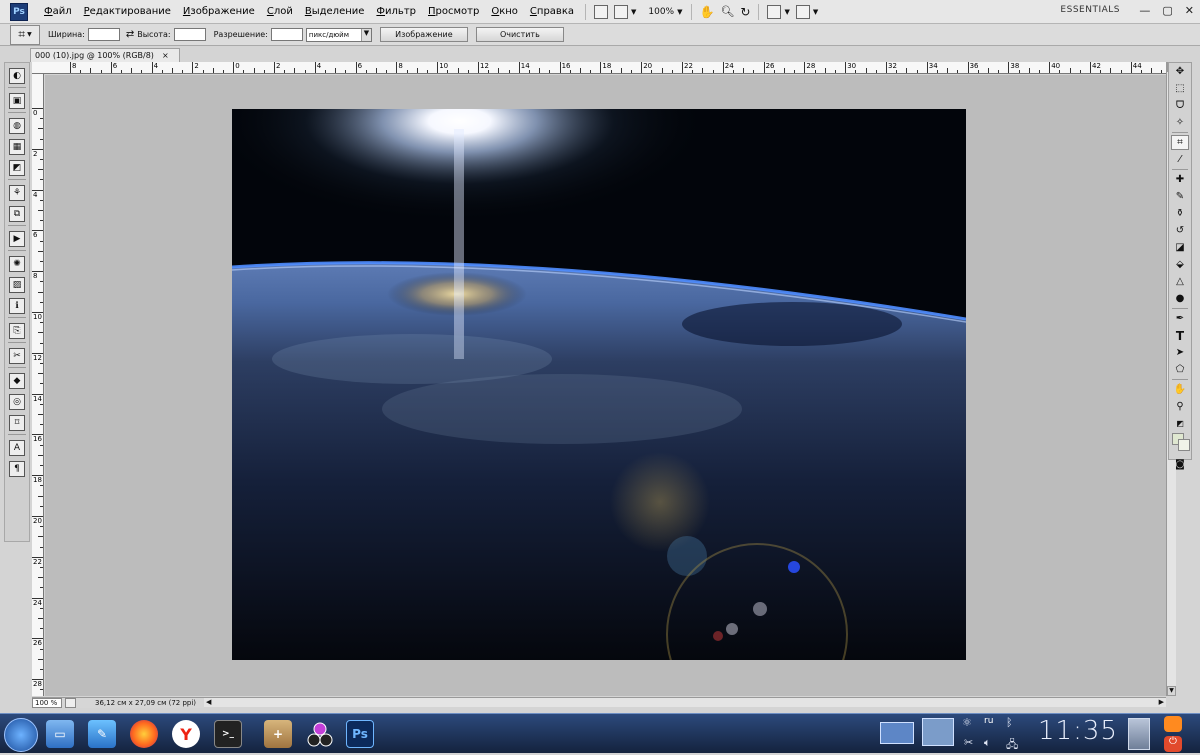 The image size is (1200, 755). I want to click on dodge-tool-icon: ●, so click(1180, 298).